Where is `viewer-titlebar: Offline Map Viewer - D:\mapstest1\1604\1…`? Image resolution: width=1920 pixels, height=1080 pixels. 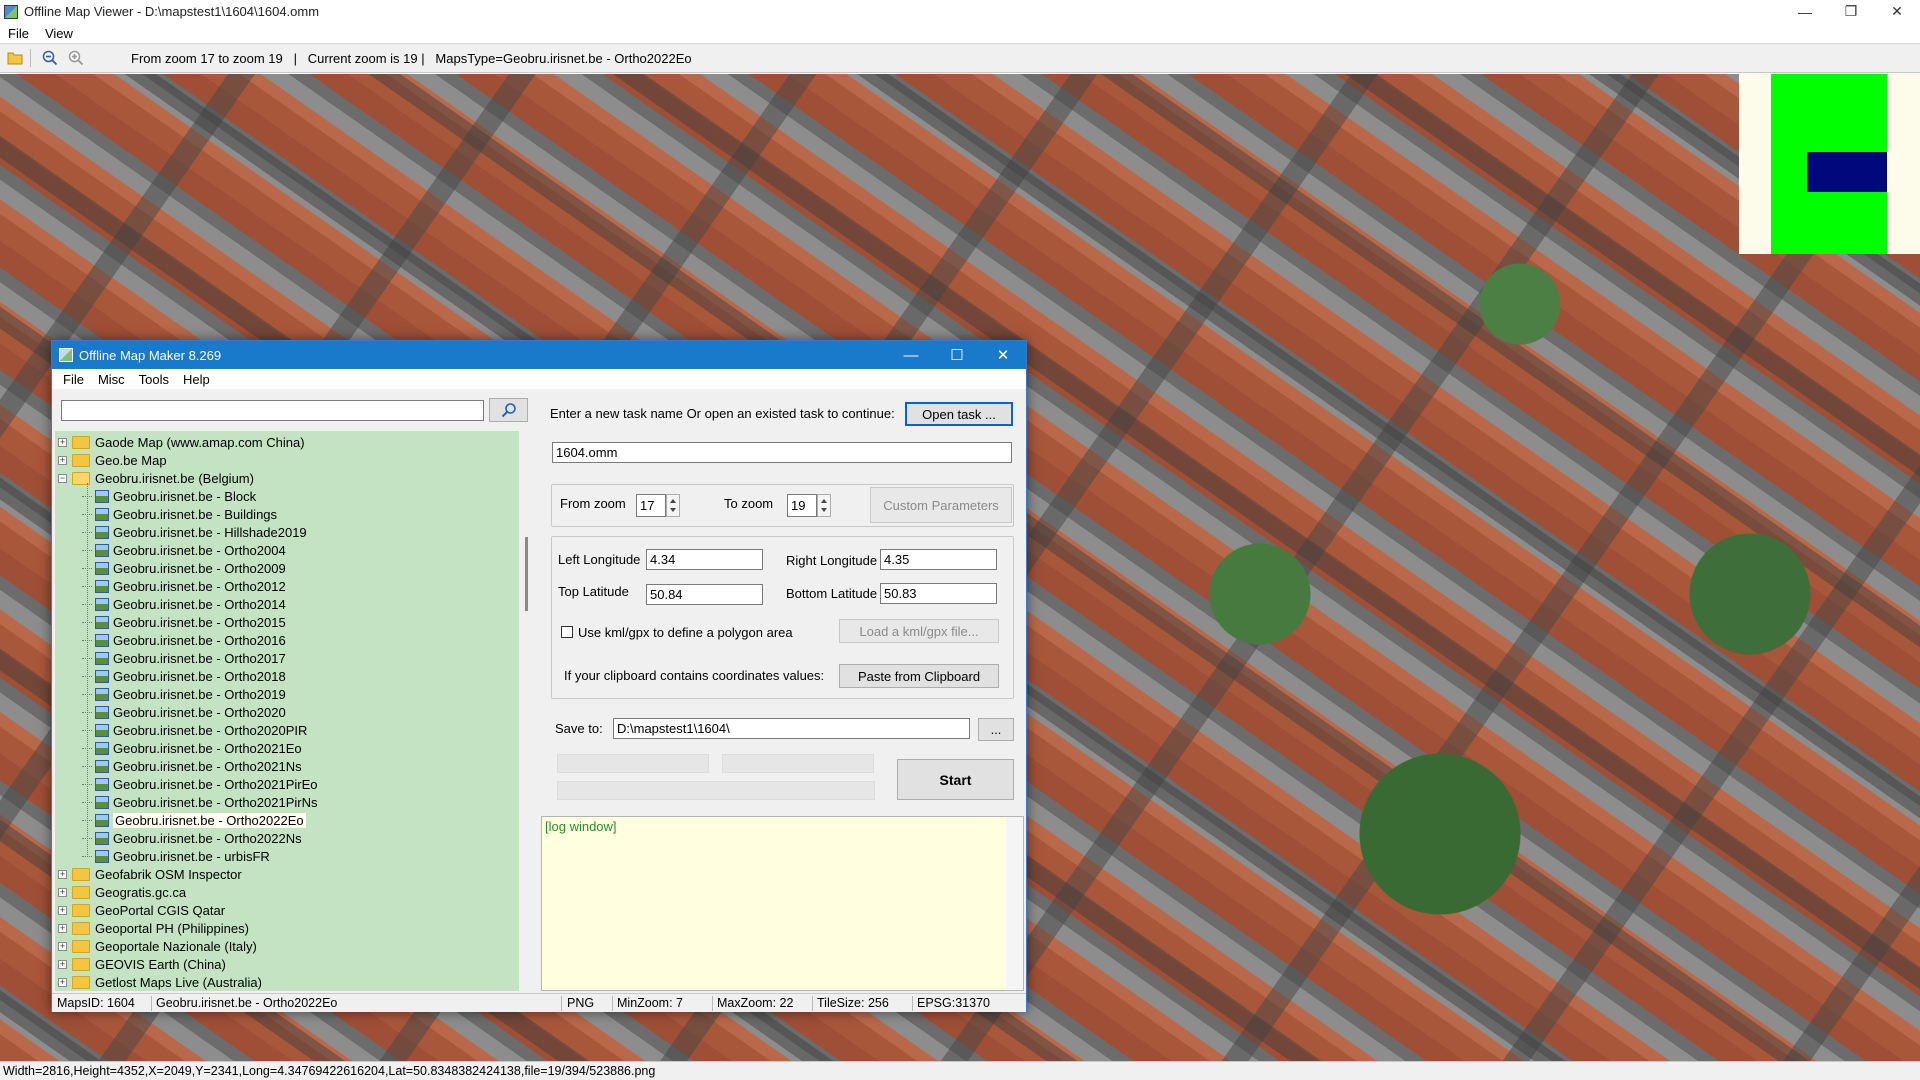
viewer-titlebar: Offline Map Viewer - D:\mapstest1\1604\1… is located at coordinates (960, 11).